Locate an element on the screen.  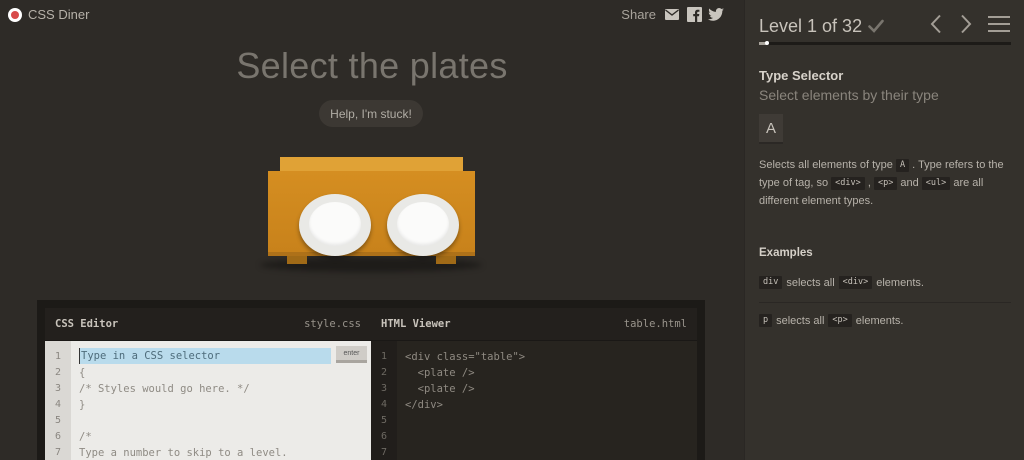
hint-text: , is located at coordinates (869, 183).